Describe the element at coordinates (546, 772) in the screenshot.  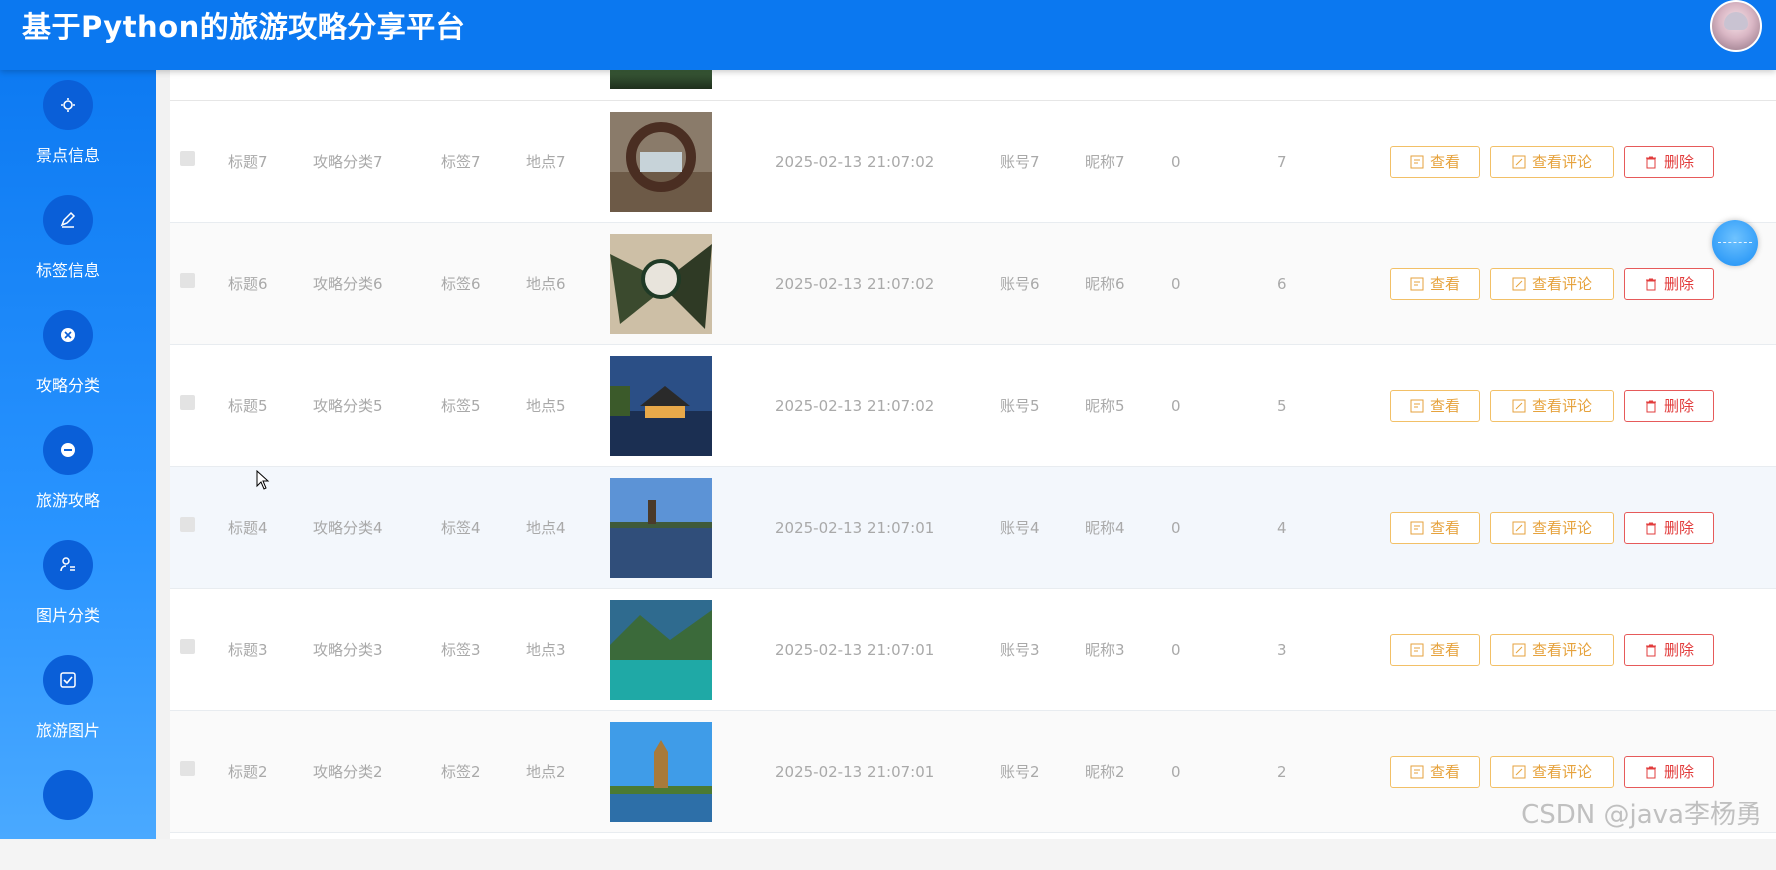
I see `cell-location: 地点2` at that location.